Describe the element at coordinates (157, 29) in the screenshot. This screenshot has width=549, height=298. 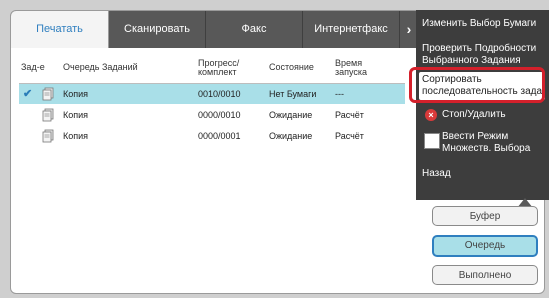
I see `tab-scan: Сканировать` at that location.